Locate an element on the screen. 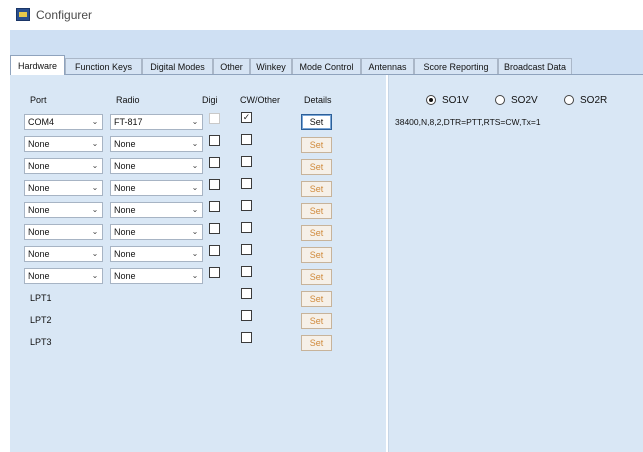 The image size is (643, 452). lpt2-set-button: Set is located at coordinates (316, 321).